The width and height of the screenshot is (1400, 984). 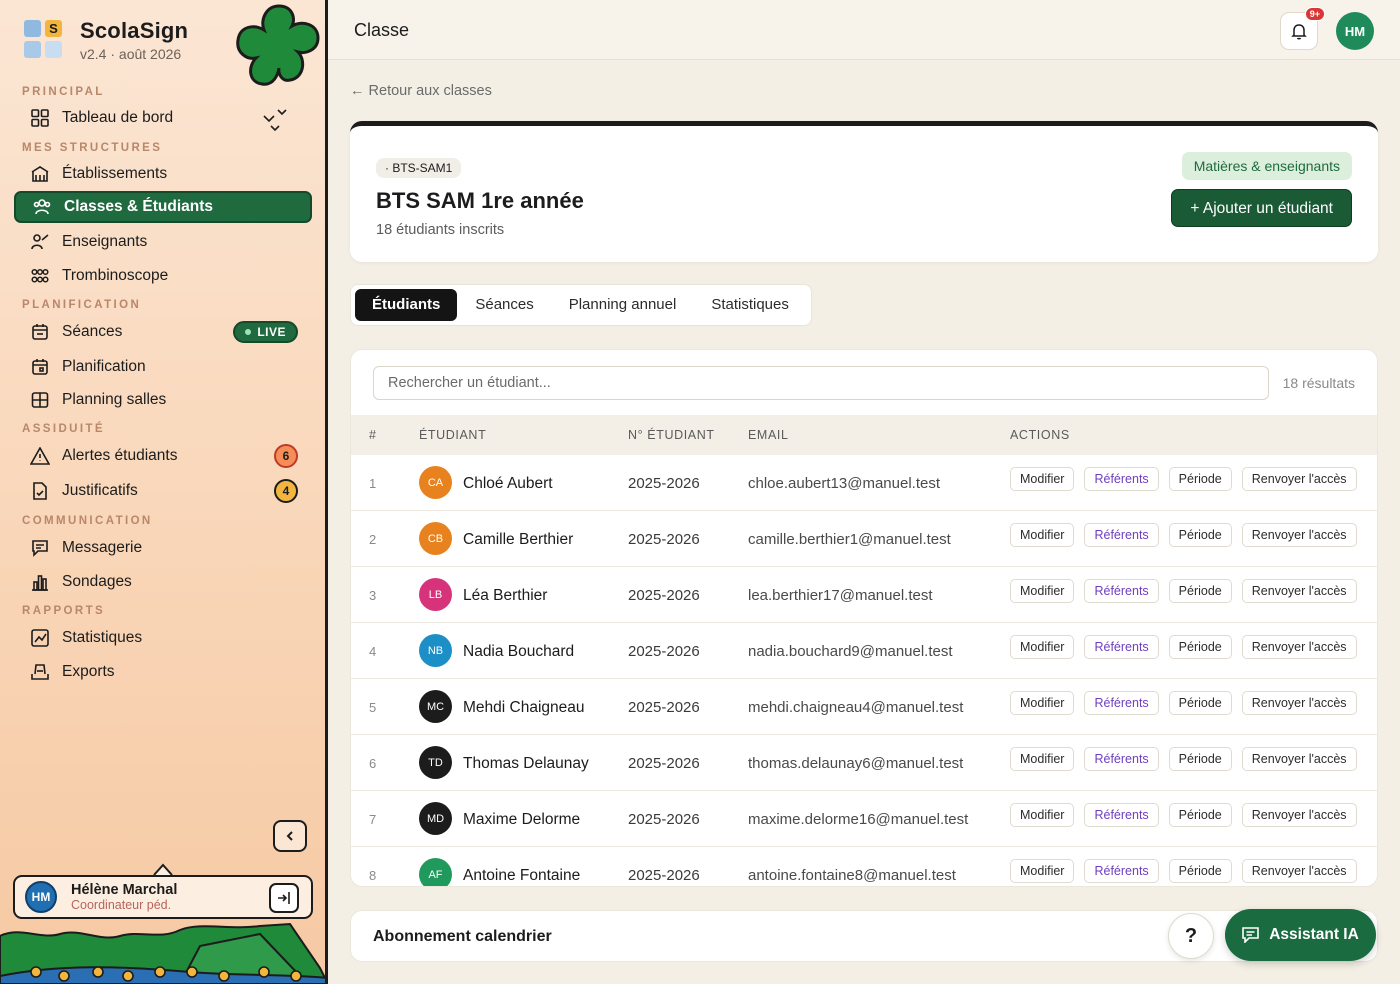 I want to click on col-header-email: EMAIL, so click(x=768, y=435).